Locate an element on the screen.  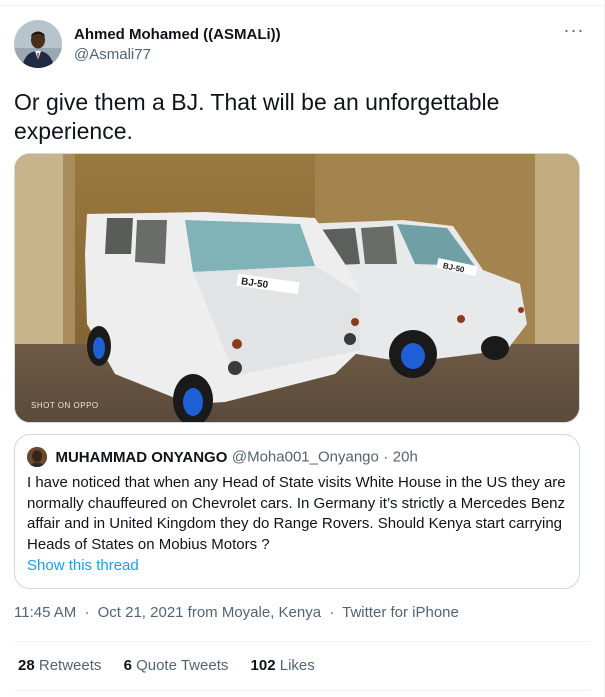
author-avatar is located at coordinates (38, 44).